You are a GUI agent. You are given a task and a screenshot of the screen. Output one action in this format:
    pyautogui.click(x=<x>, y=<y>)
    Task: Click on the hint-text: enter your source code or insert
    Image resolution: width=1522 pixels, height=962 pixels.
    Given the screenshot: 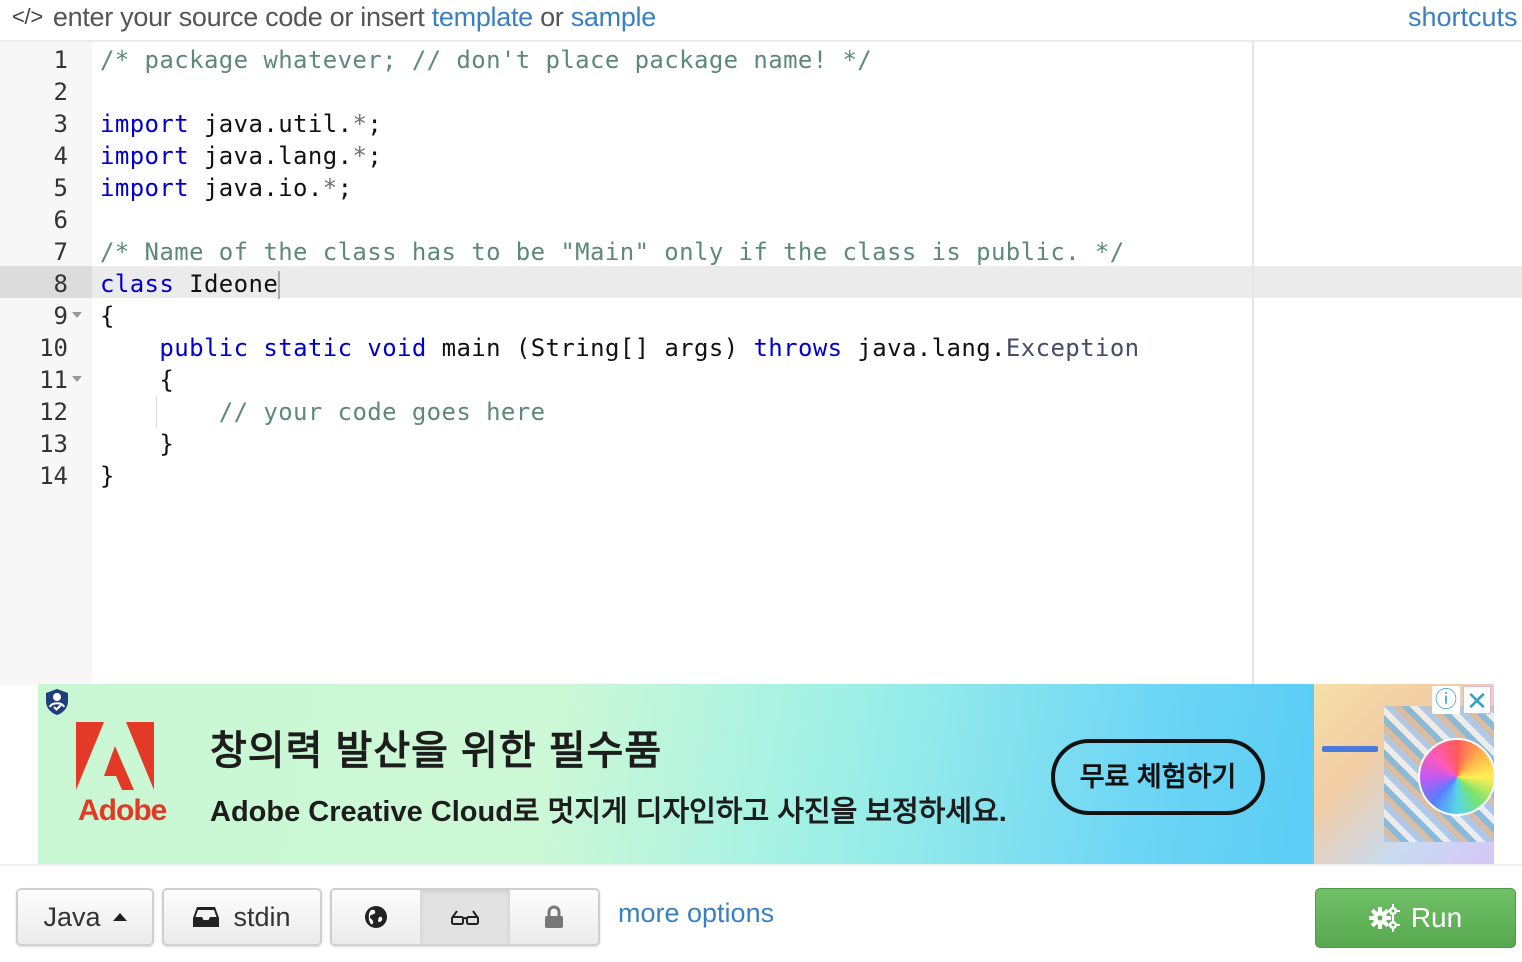 What is the action you would take?
    pyautogui.click(x=238, y=17)
    